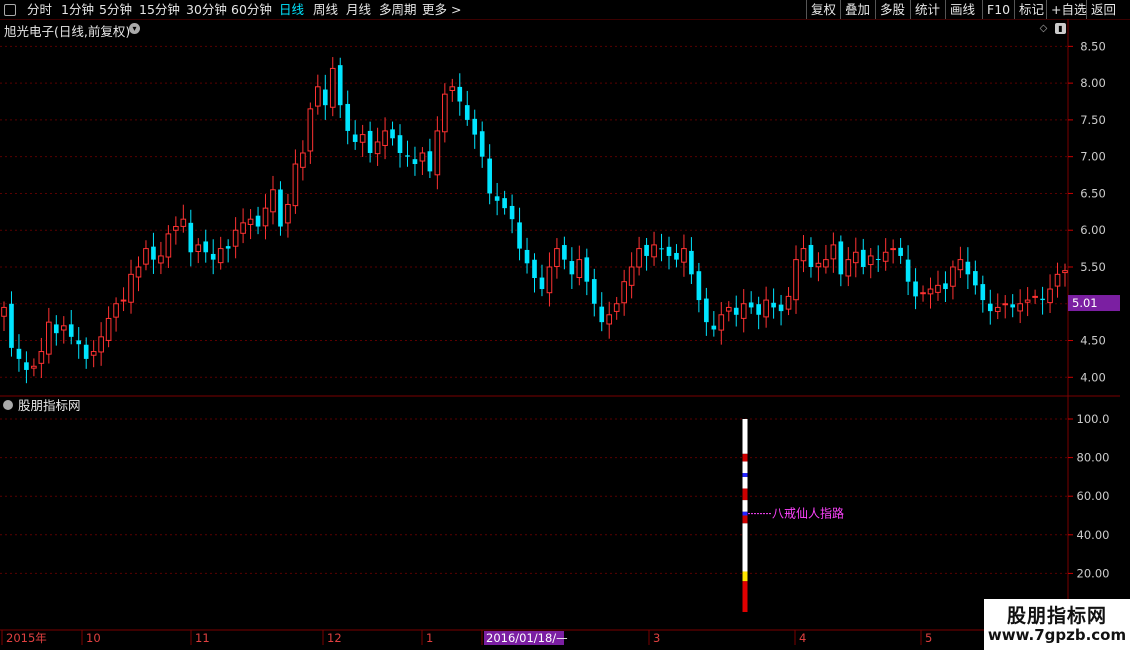 This screenshot has width=1130, height=650. Describe the element at coordinates (1093, 535) in the screenshot. I see `indicator-tick-label: 40.00` at that location.